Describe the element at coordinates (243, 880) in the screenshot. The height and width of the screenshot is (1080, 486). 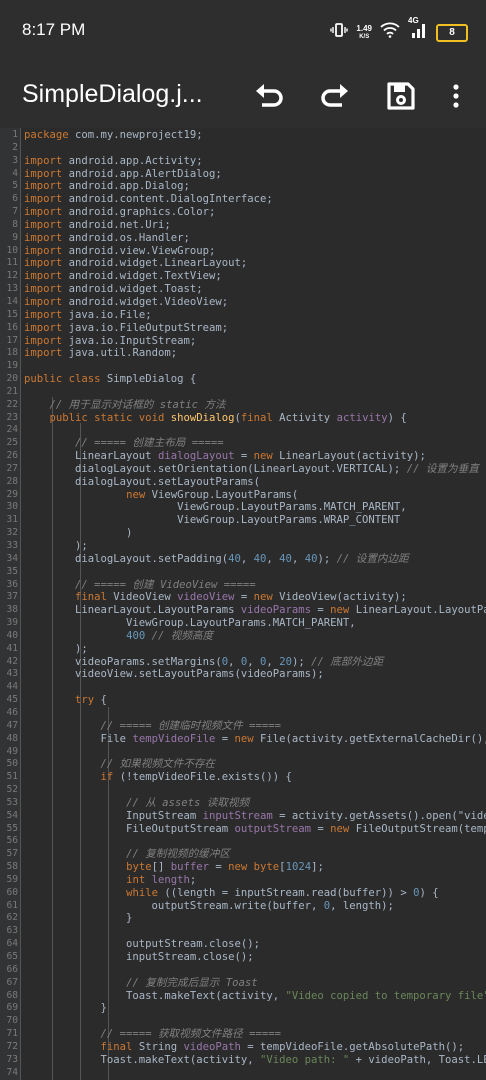
I see `code-line: 59 int length;` at that location.